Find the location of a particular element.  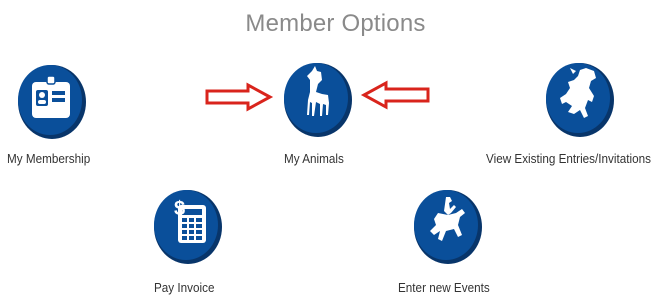

page-title: Member Options is located at coordinates (335, 23).